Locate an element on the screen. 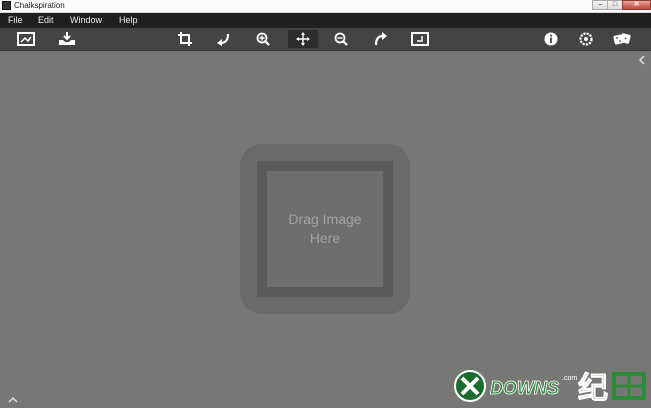  info-icon is located at coordinates (551, 39).